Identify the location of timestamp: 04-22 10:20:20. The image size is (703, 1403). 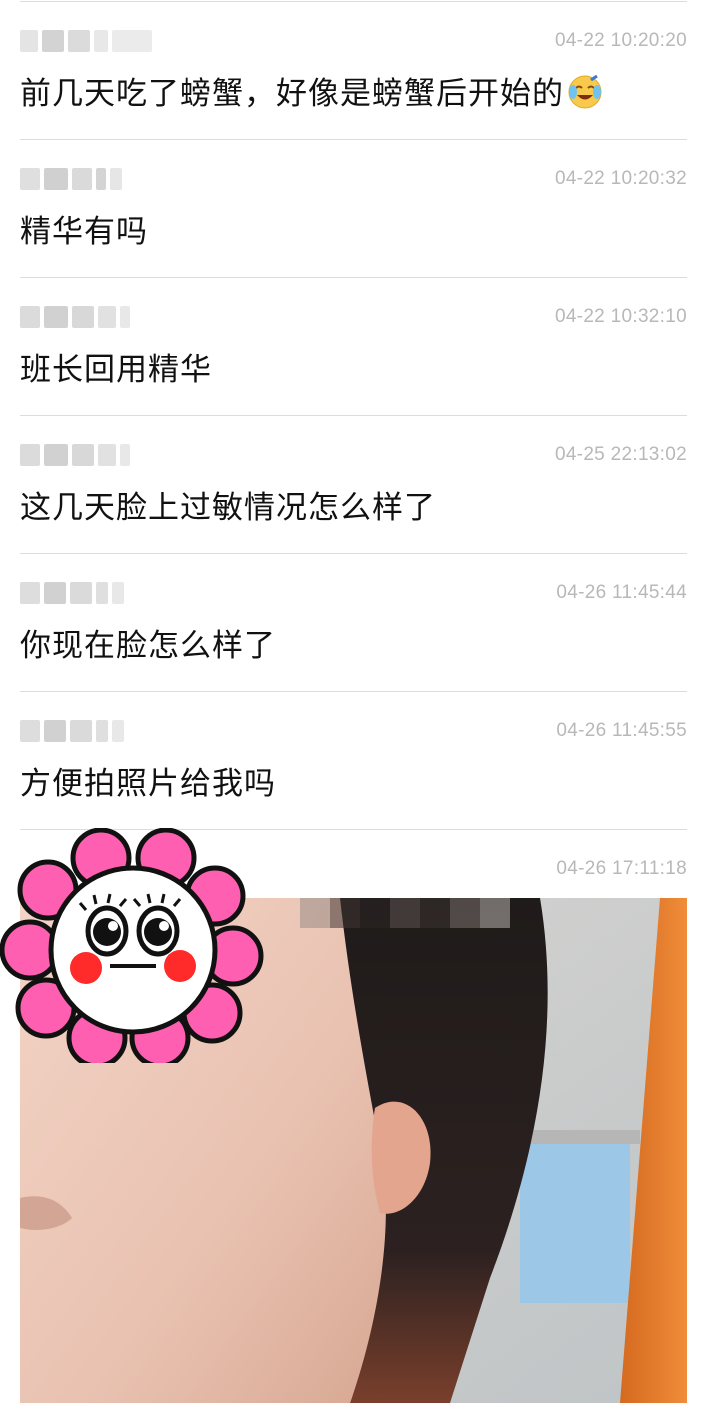
(620, 40).